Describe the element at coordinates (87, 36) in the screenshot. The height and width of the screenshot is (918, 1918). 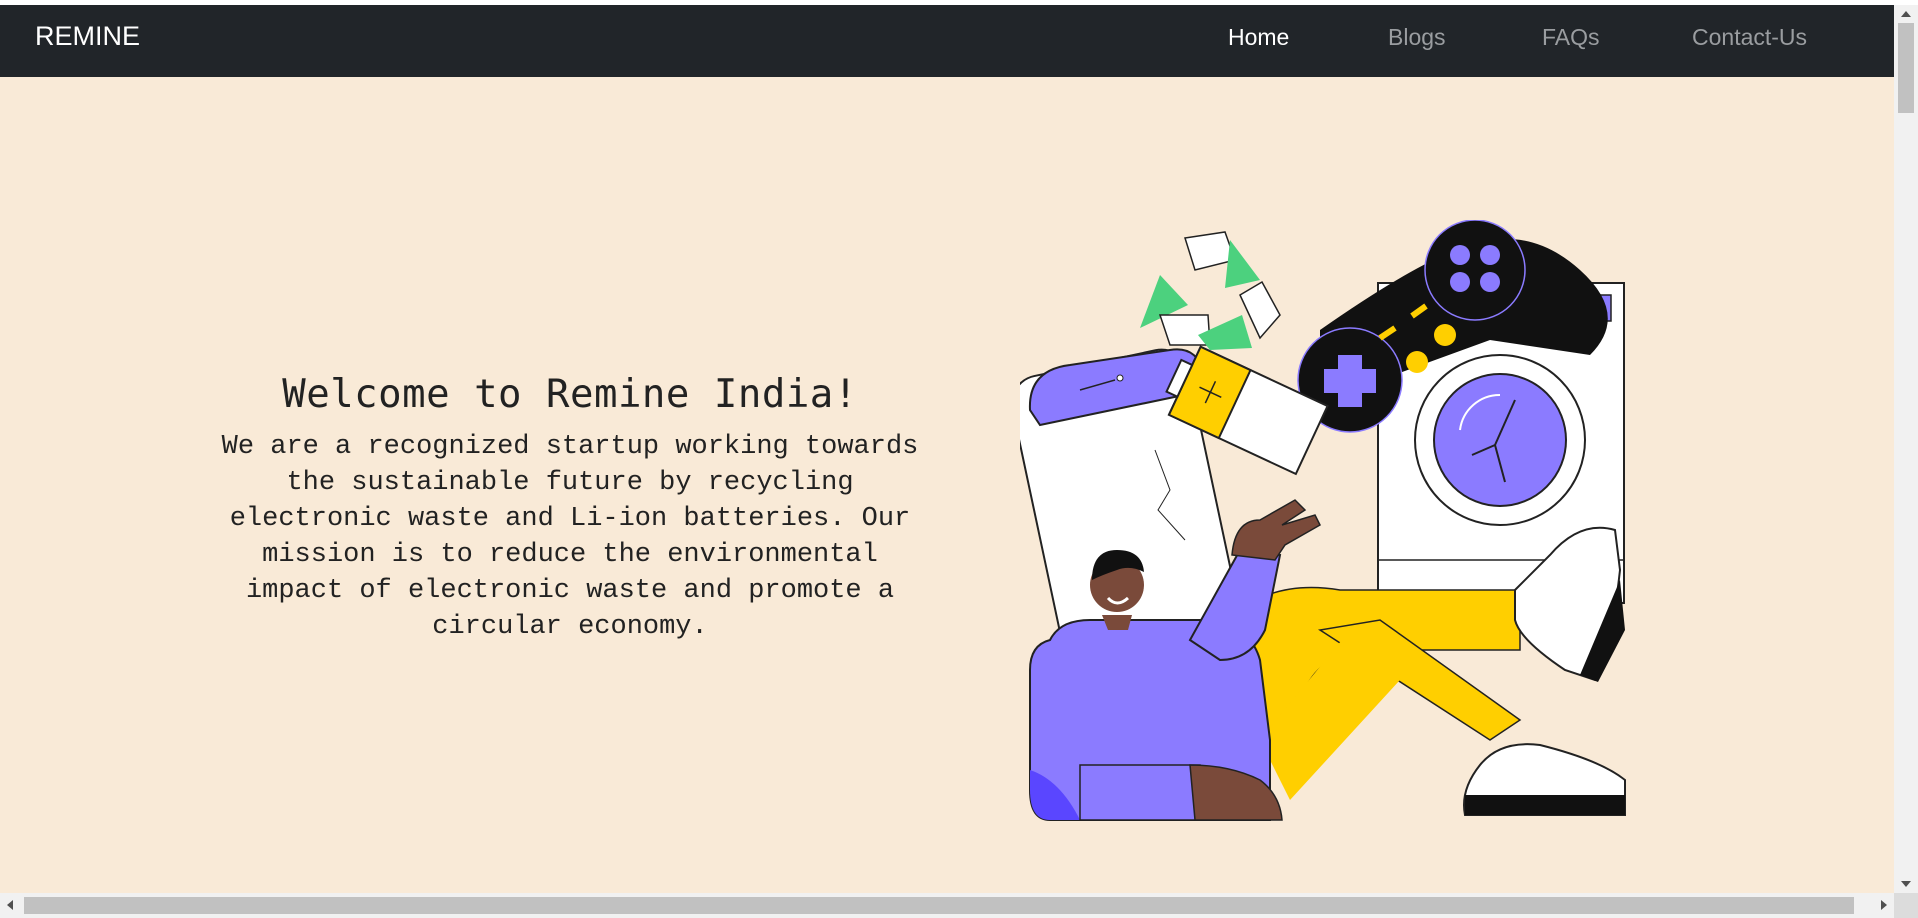
I see `brand-logo: REMINE` at that location.